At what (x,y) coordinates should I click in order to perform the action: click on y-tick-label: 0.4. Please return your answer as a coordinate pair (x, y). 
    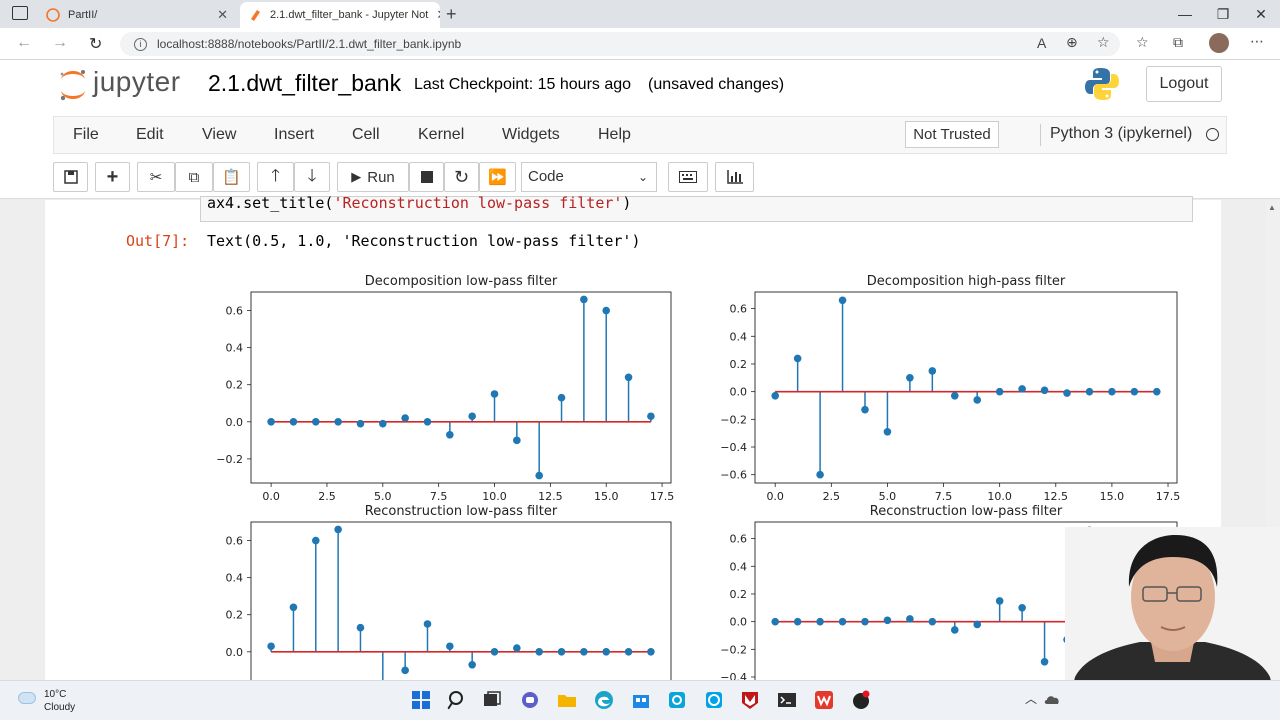
    Looking at the image, I should click on (235, 348).